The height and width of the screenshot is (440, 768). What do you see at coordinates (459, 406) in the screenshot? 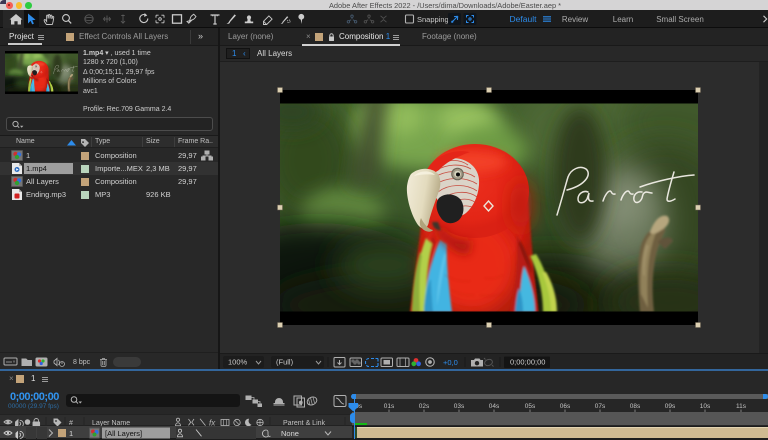
I see `svg-text: 03s` at bounding box center [459, 406].